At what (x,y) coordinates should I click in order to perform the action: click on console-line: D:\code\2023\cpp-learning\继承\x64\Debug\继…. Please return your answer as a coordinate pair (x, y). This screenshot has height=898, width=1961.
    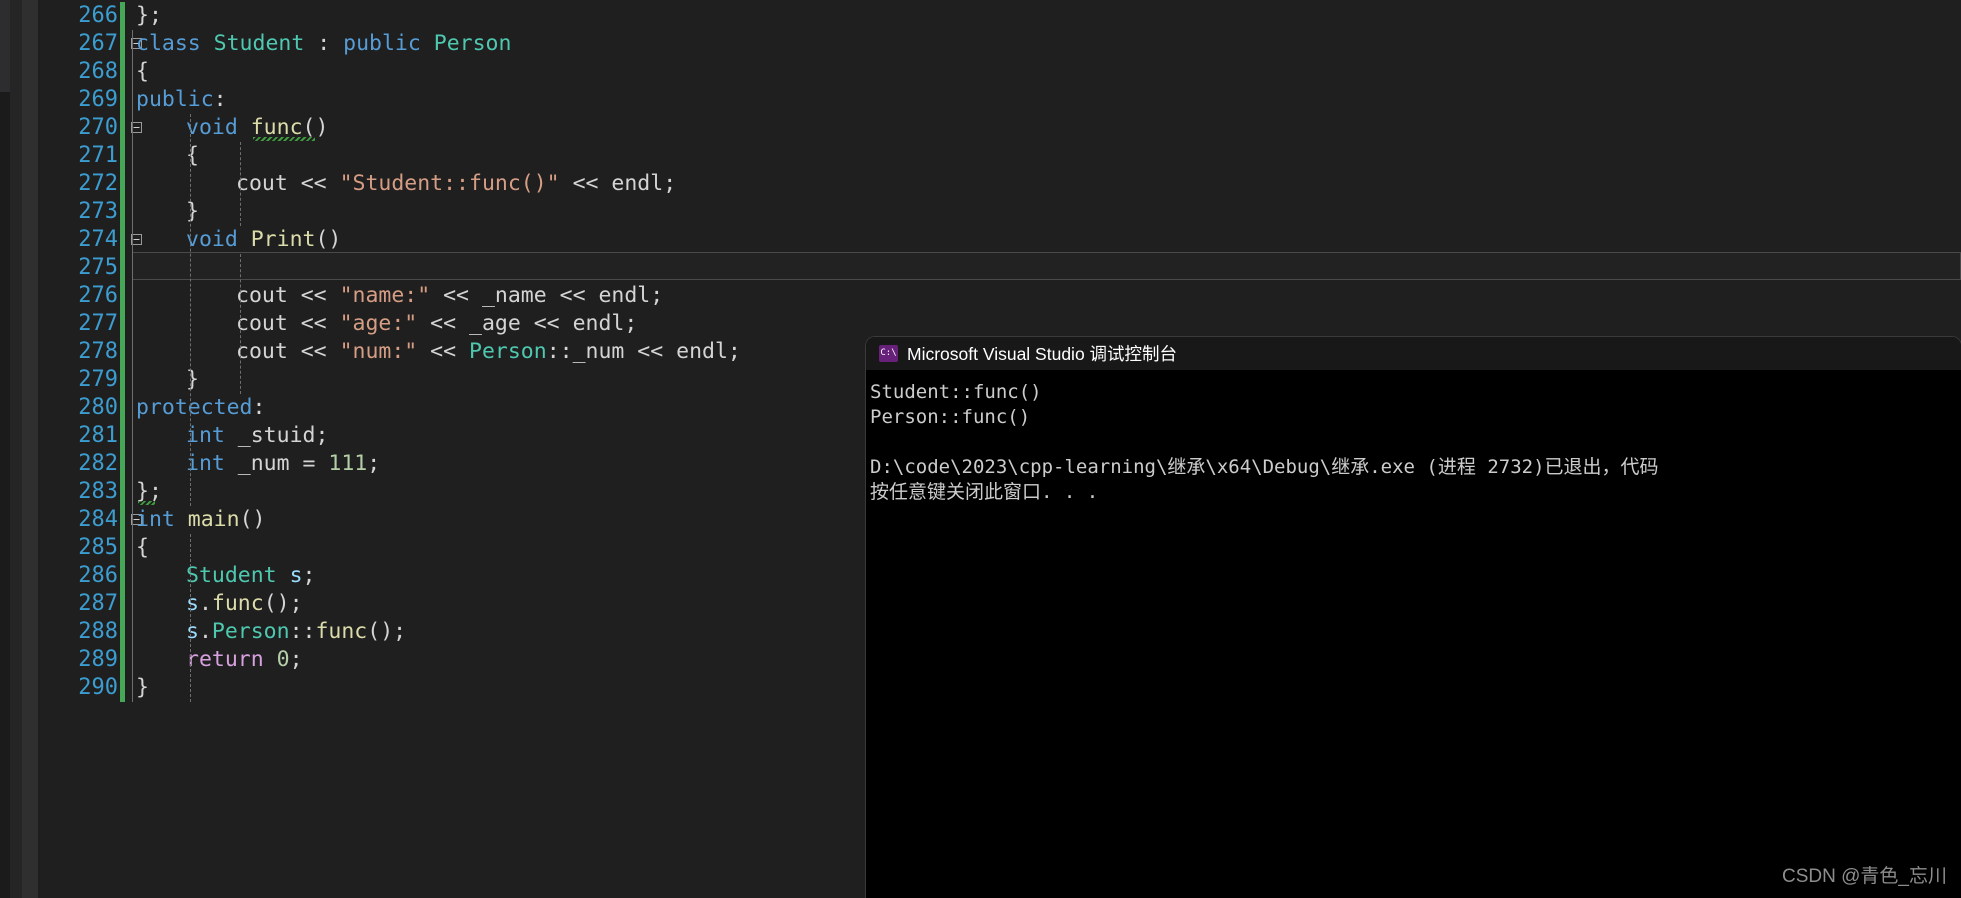
    Looking at the image, I should click on (1264, 467).